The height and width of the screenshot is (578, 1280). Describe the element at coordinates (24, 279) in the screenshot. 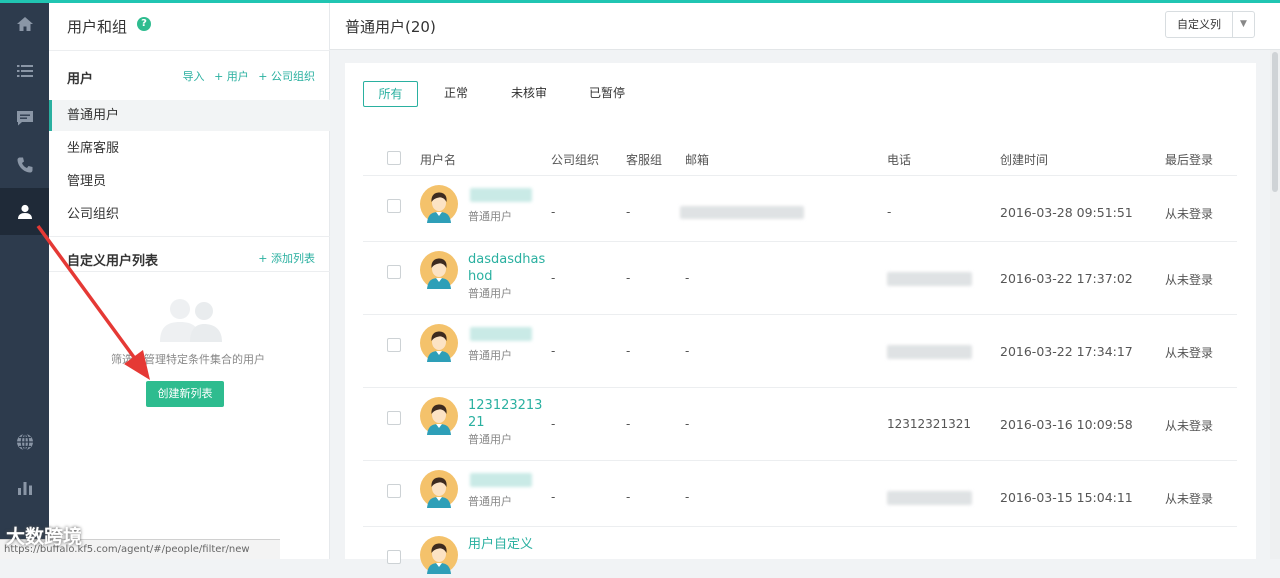

I see `icon-rail` at that location.